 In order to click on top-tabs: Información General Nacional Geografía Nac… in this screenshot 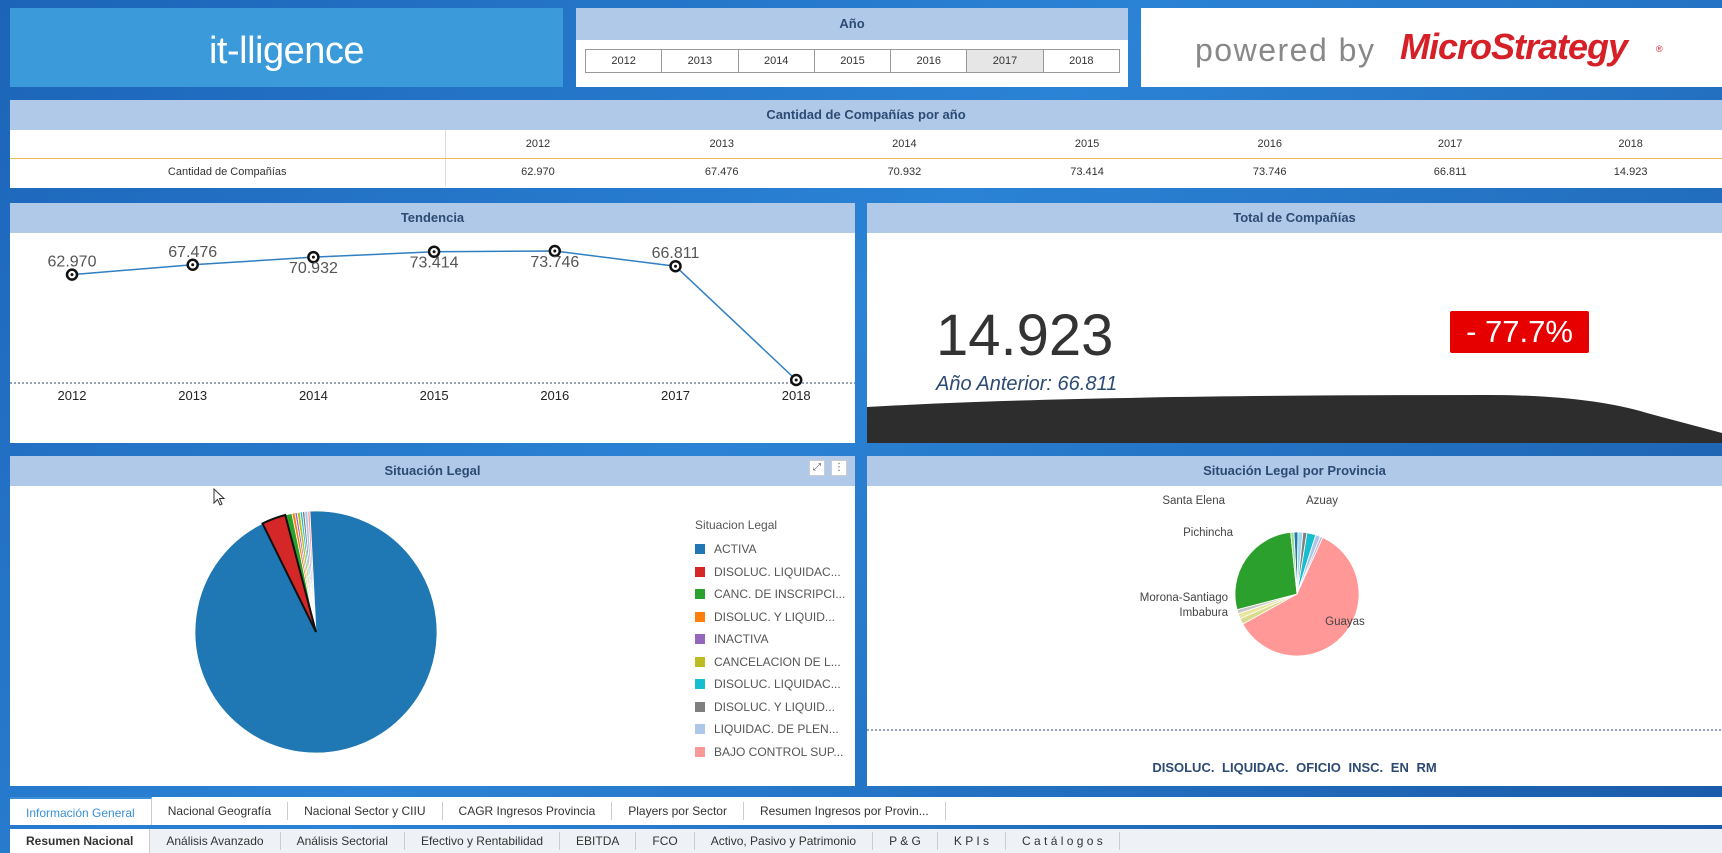, I will do `click(866, 811)`.